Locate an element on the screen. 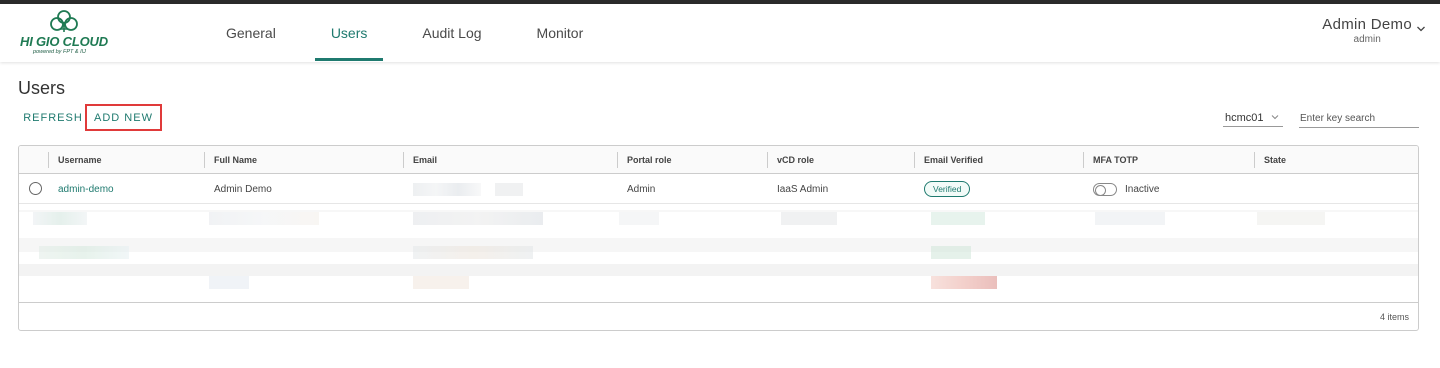 The image size is (1440, 368). user-name: Admin Demo is located at coordinates (1367, 24).